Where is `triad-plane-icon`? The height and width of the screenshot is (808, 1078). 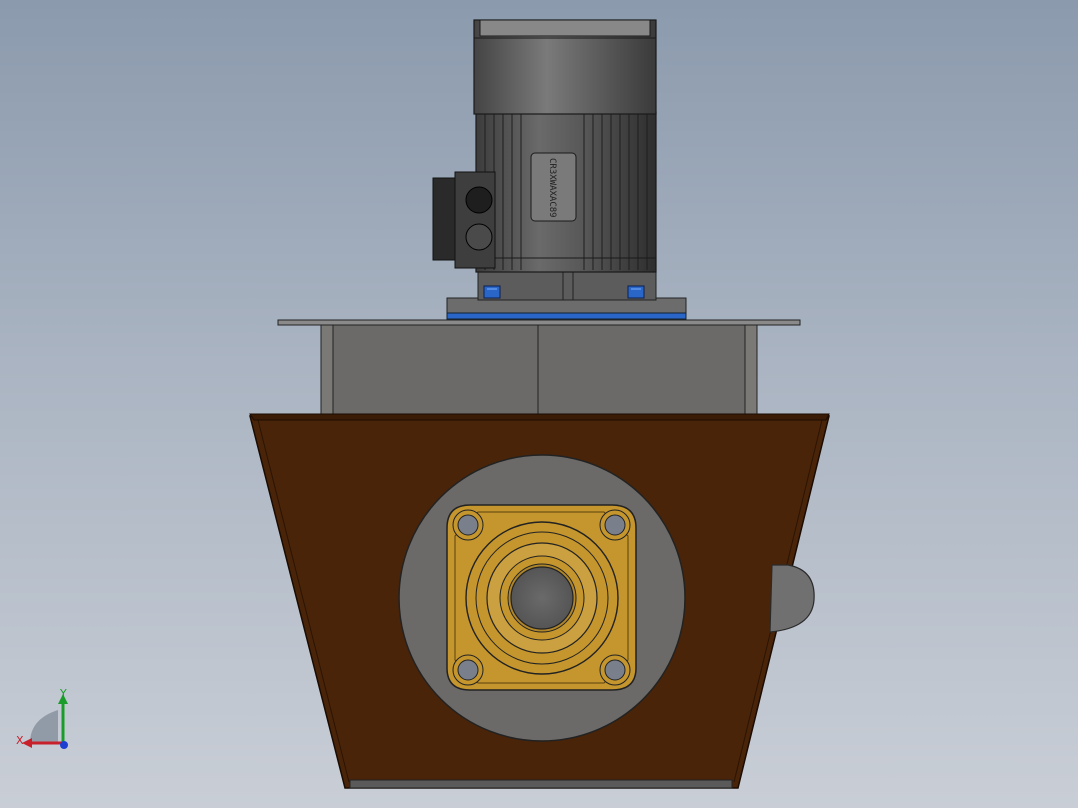 triad-plane-icon is located at coordinates (44, 726).